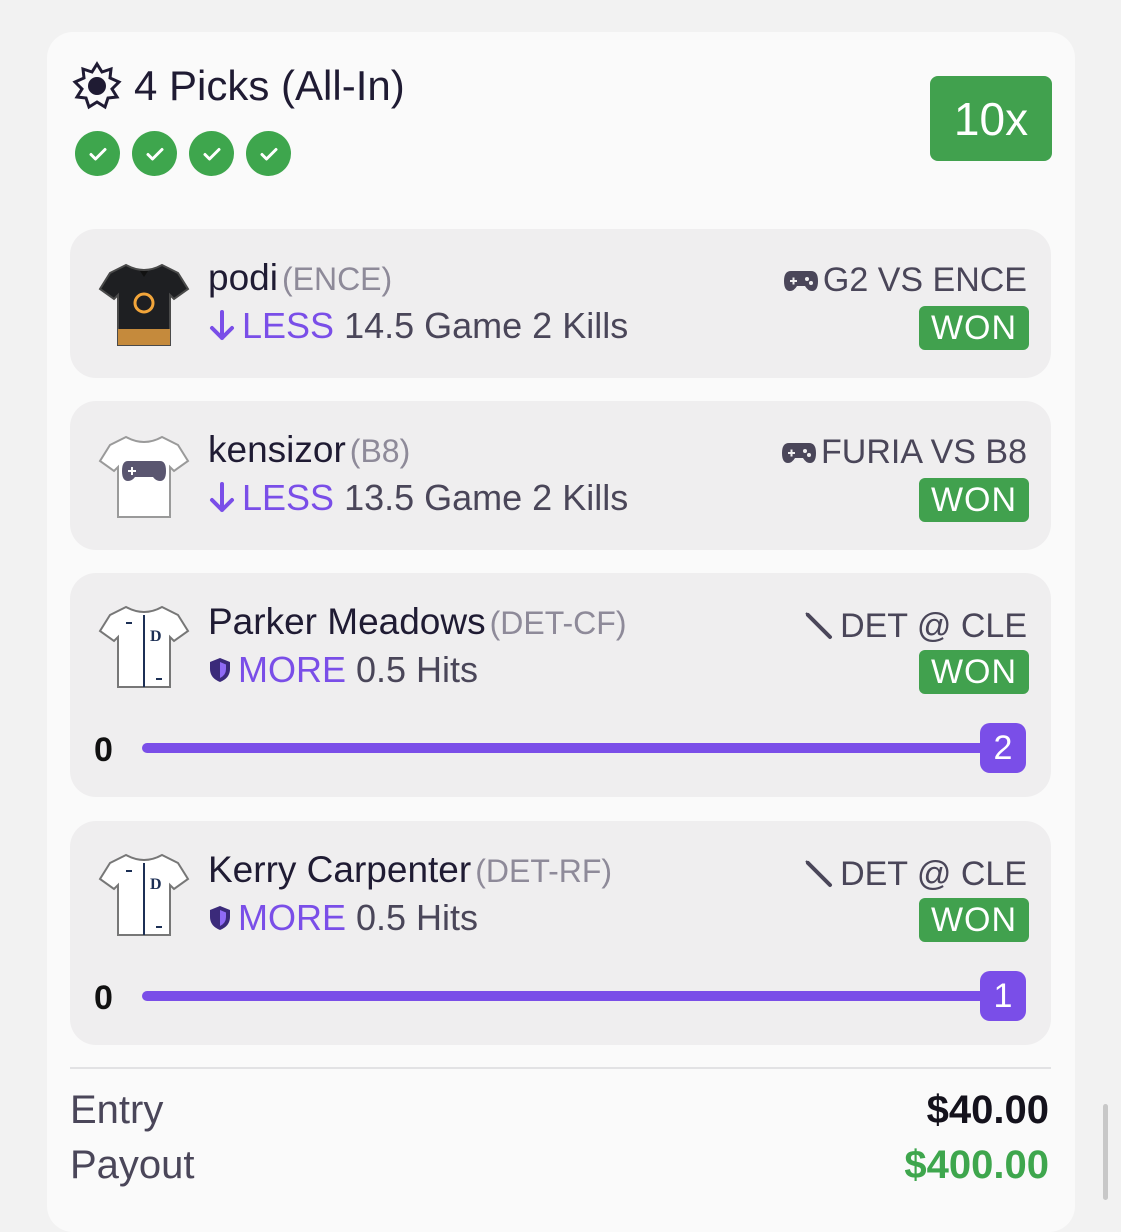 The image size is (1121, 1232). What do you see at coordinates (987, 1110) in the screenshot?
I see `entry-value: $40.00` at bounding box center [987, 1110].